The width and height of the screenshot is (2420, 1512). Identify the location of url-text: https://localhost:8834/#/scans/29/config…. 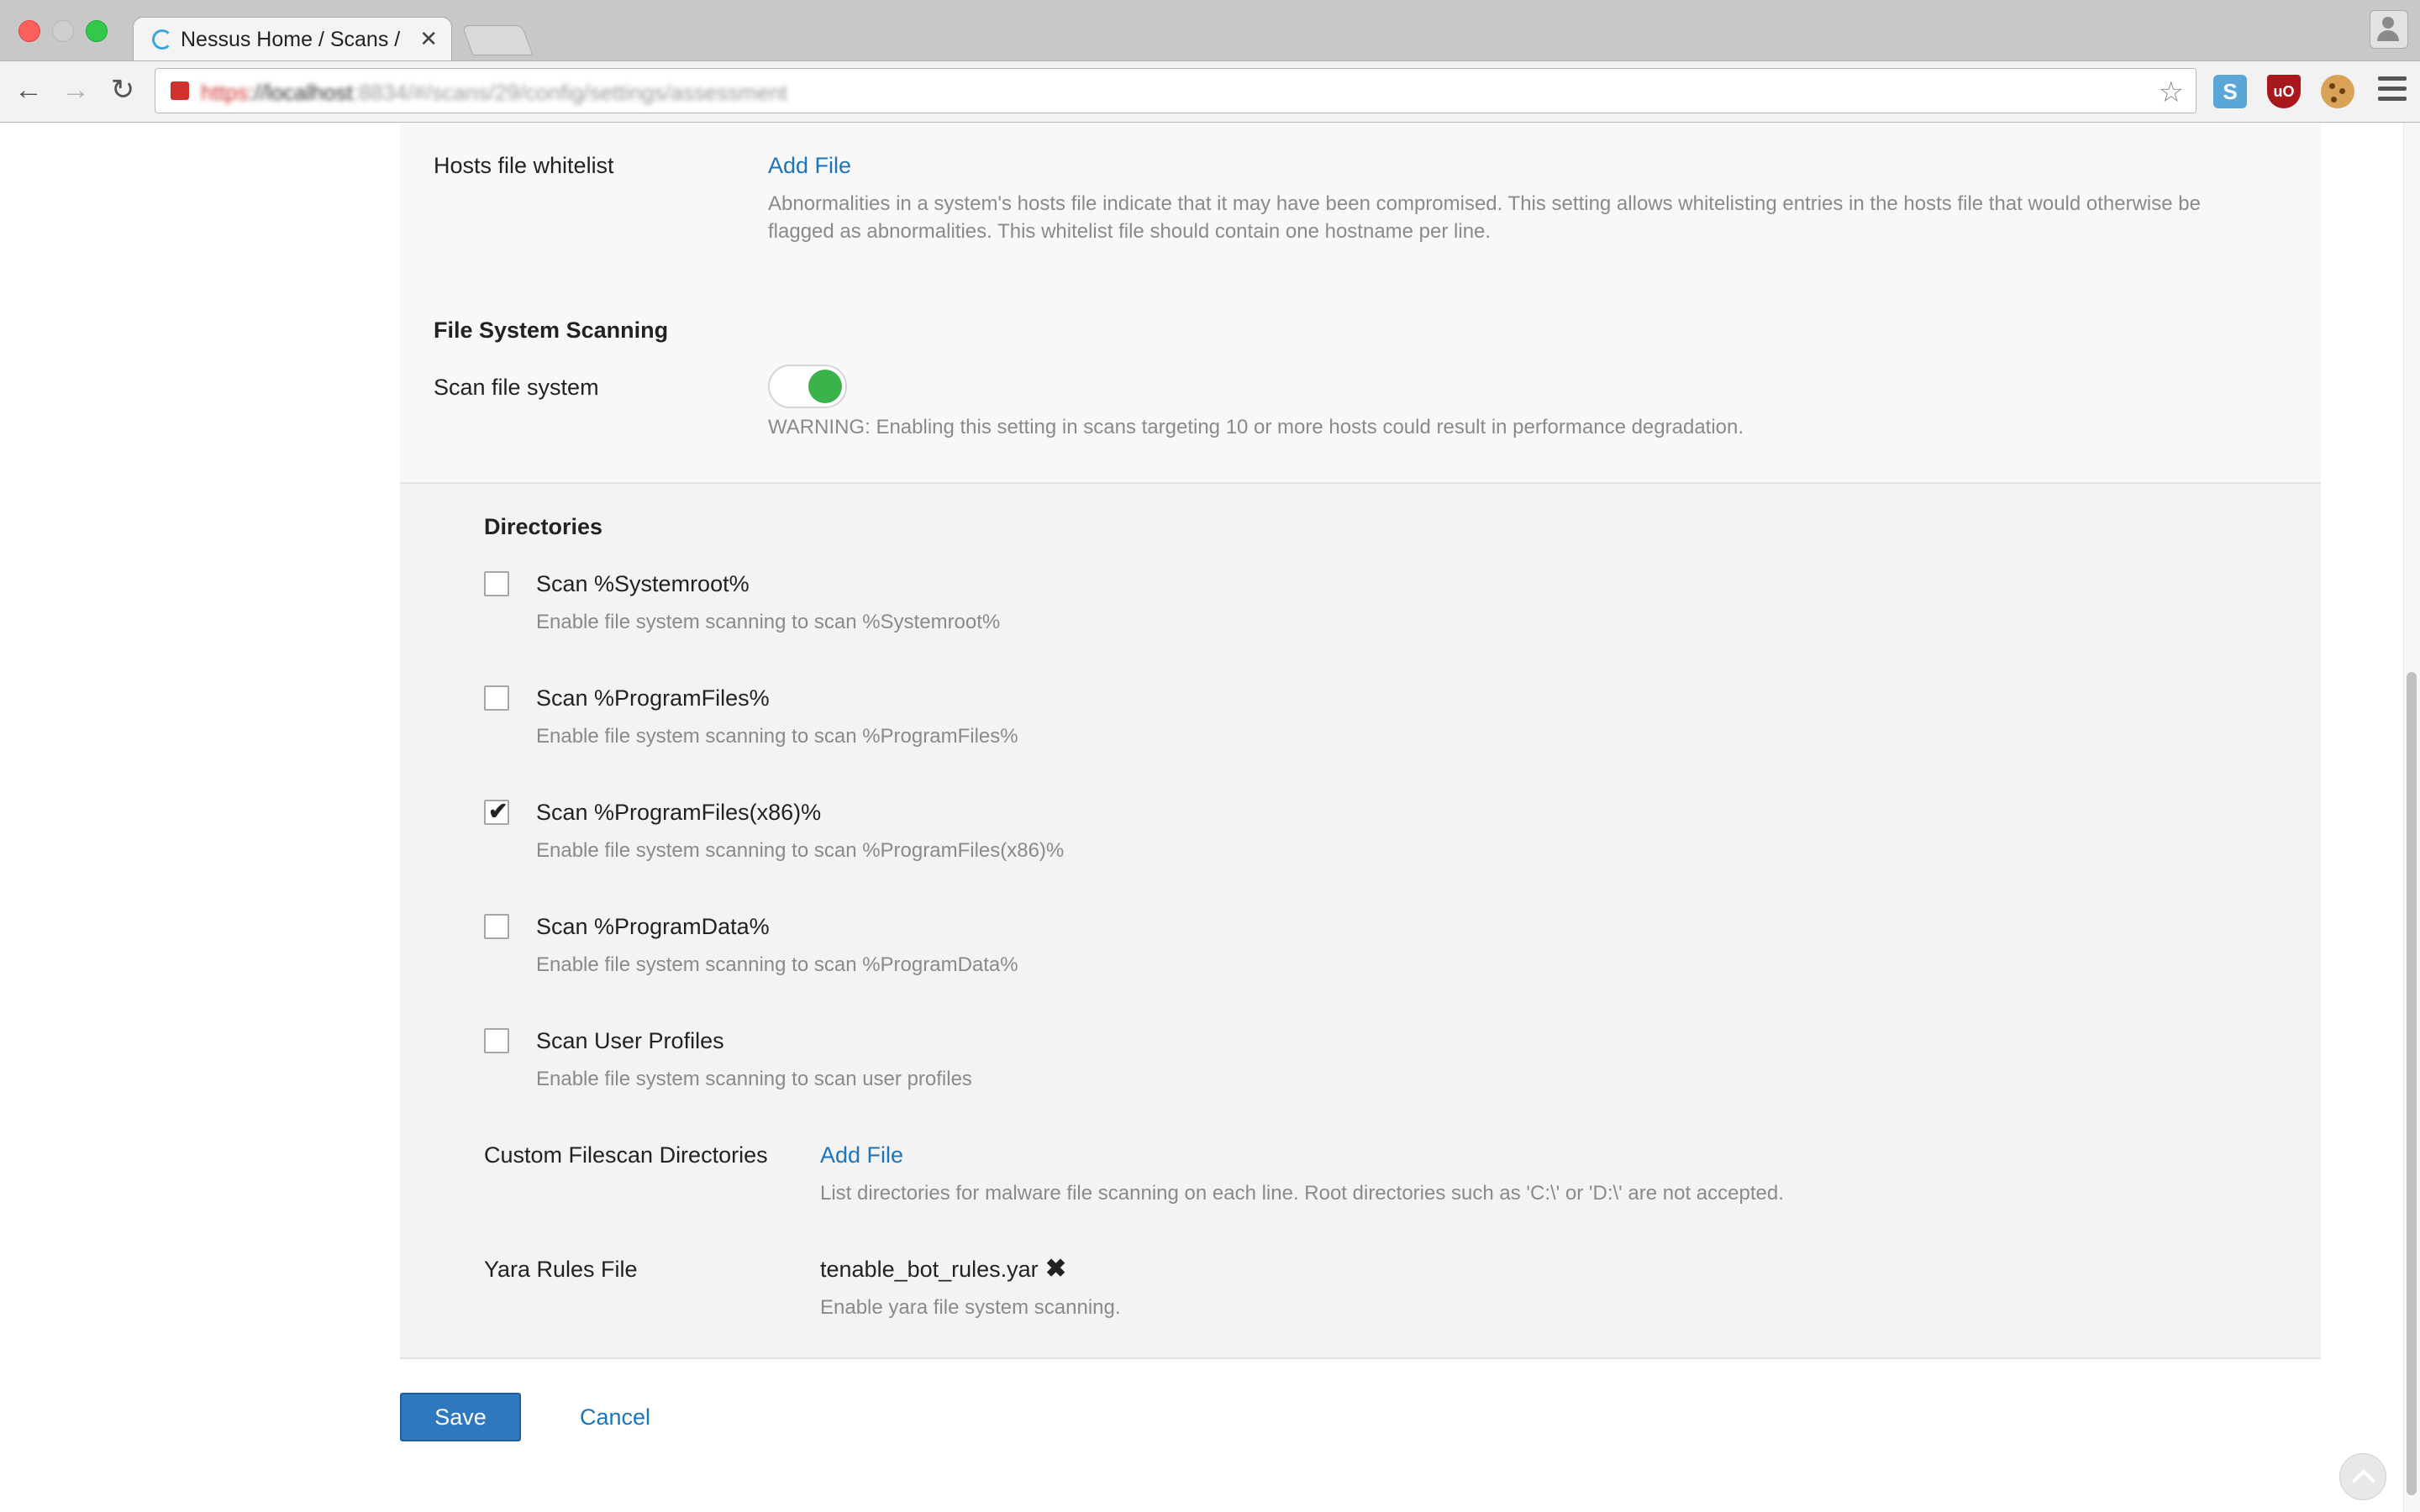
(494, 93).